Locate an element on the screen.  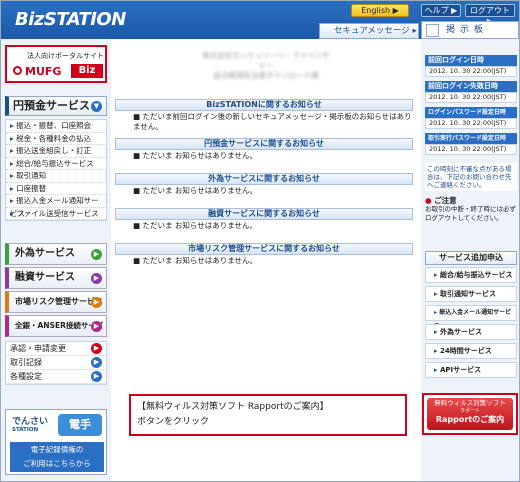
login-label: 前回ログイン日時 is located at coordinates (471, 60).